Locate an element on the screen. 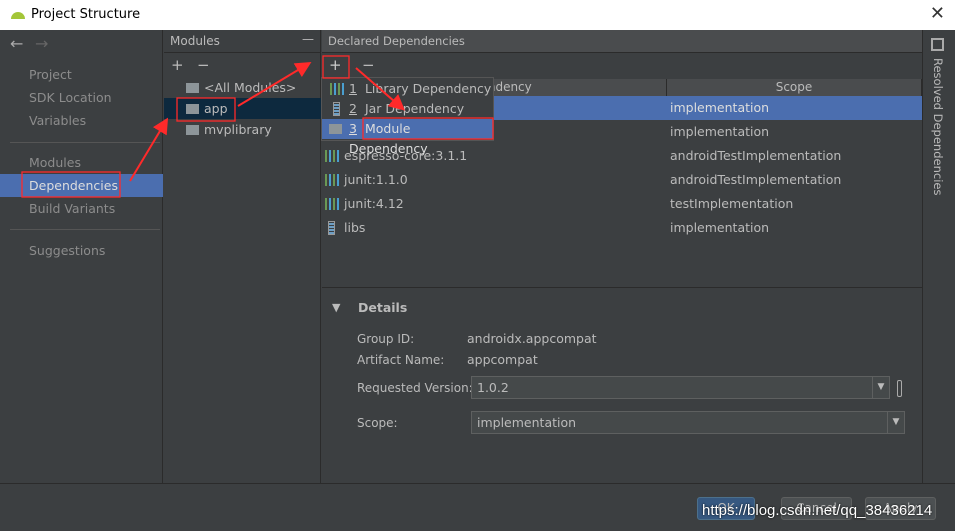 This screenshot has height=531, width=955. module-label: mvplibrary is located at coordinates (238, 129).